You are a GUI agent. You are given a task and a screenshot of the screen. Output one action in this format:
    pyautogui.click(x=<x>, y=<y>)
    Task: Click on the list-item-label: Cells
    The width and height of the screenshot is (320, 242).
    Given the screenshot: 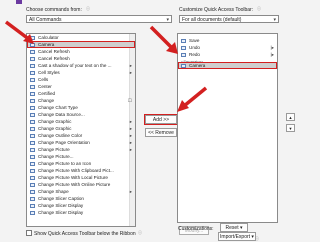 What is the action you would take?
    pyautogui.click(x=43, y=79)
    